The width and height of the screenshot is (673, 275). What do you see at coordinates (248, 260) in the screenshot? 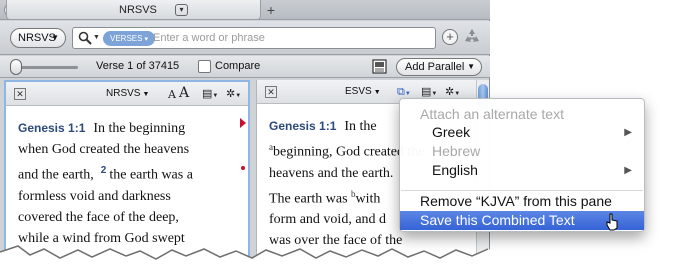
I see `torn-edge-decoration` at bounding box center [248, 260].